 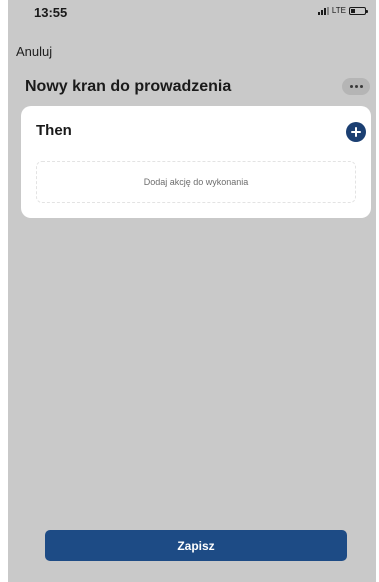 What do you see at coordinates (51, 12) in the screenshot?
I see `status-time: 13:55` at bounding box center [51, 12].